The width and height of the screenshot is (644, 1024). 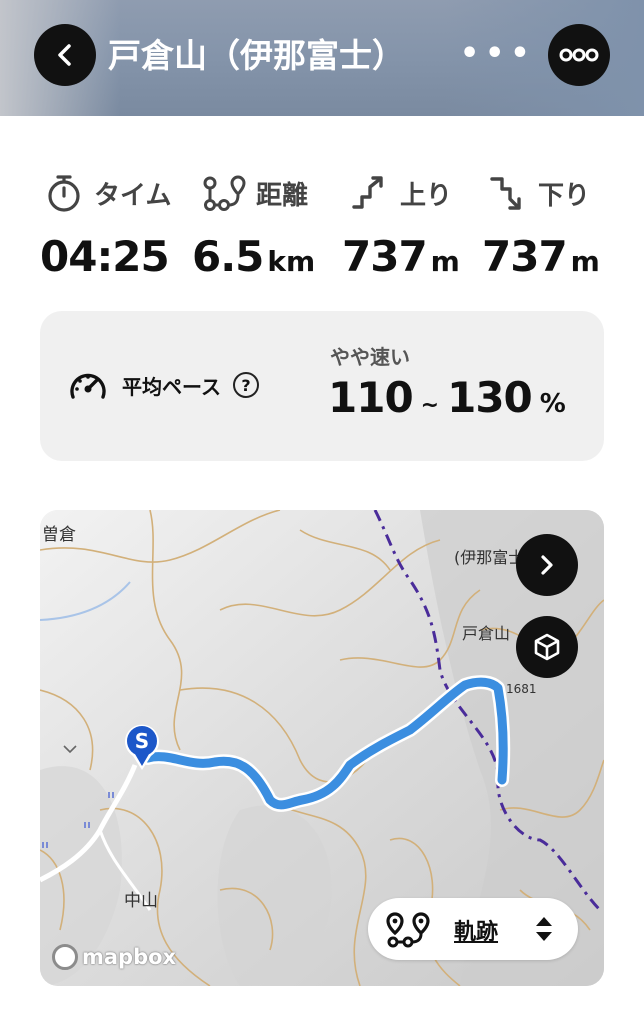 I want to click on page-title: 戸倉山（伊那富士）, so click(x=256, y=55).